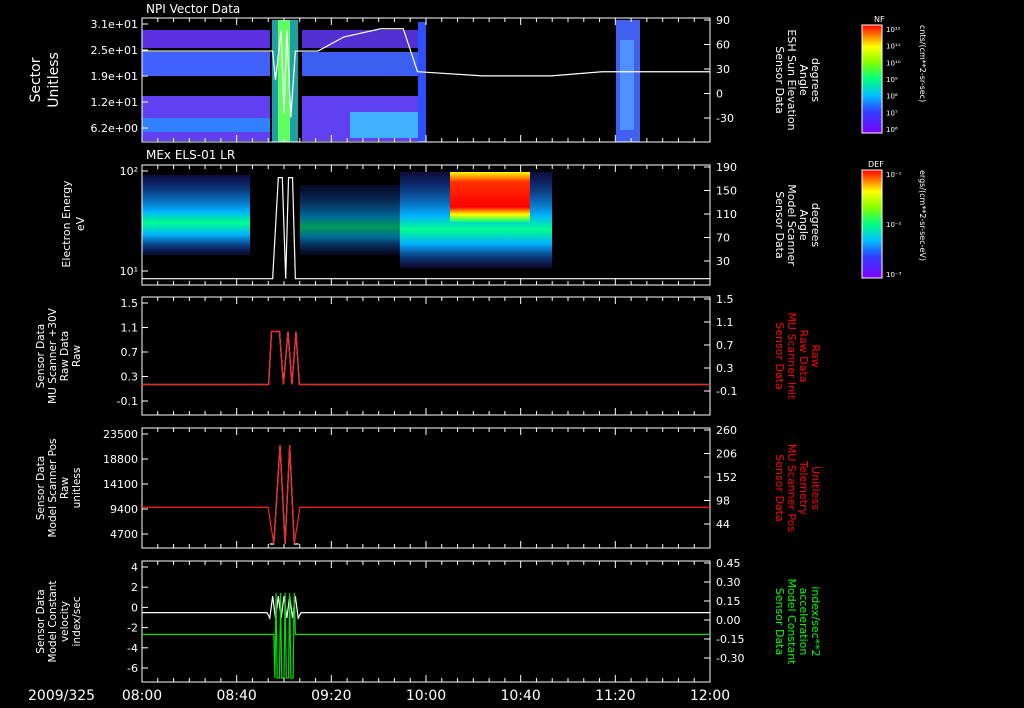 Image resolution: width=1024 pixels, height=708 pixels. I want to click on left-label-raw: Sensor Data, so click(41, 356).